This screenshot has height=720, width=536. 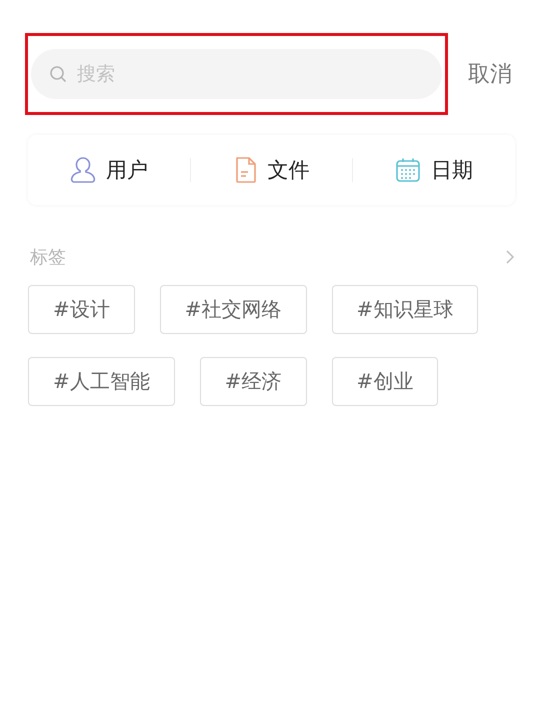 What do you see at coordinates (385, 381) in the screenshot?
I see `tag-chip: #创业` at bounding box center [385, 381].